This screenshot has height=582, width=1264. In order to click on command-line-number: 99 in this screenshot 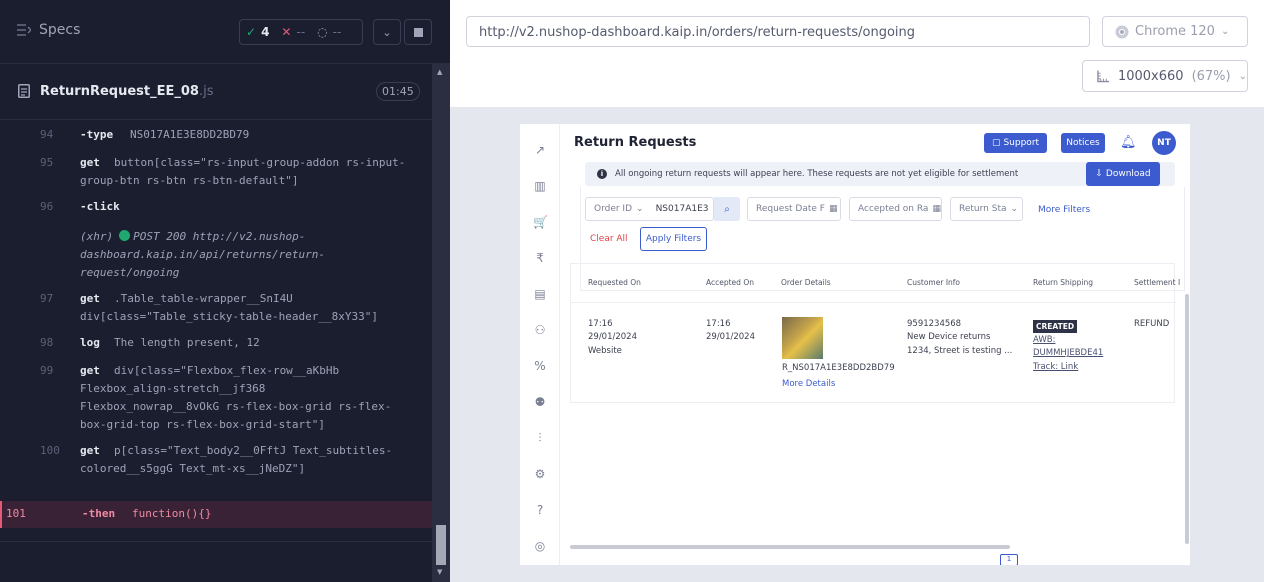, I will do `click(47, 370)`.